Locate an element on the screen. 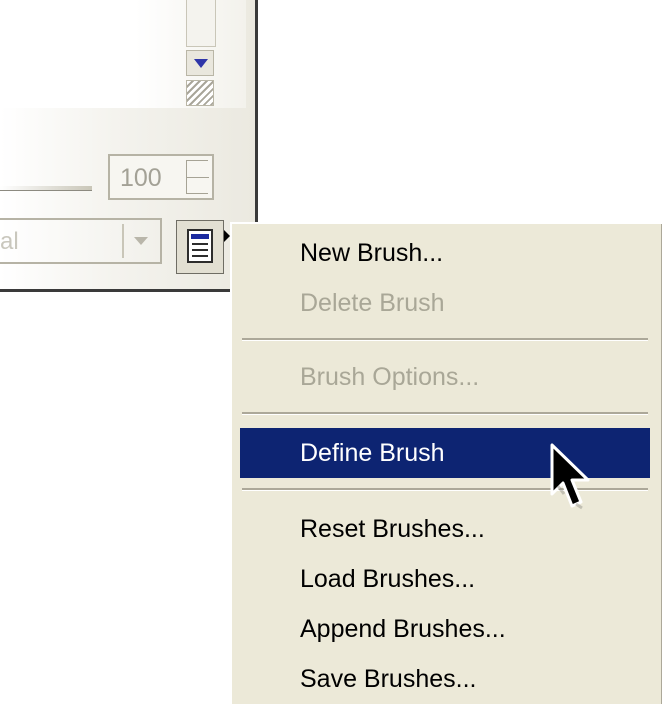  menu-item-delete-brush: Delete Brush is located at coordinates (445, 303).